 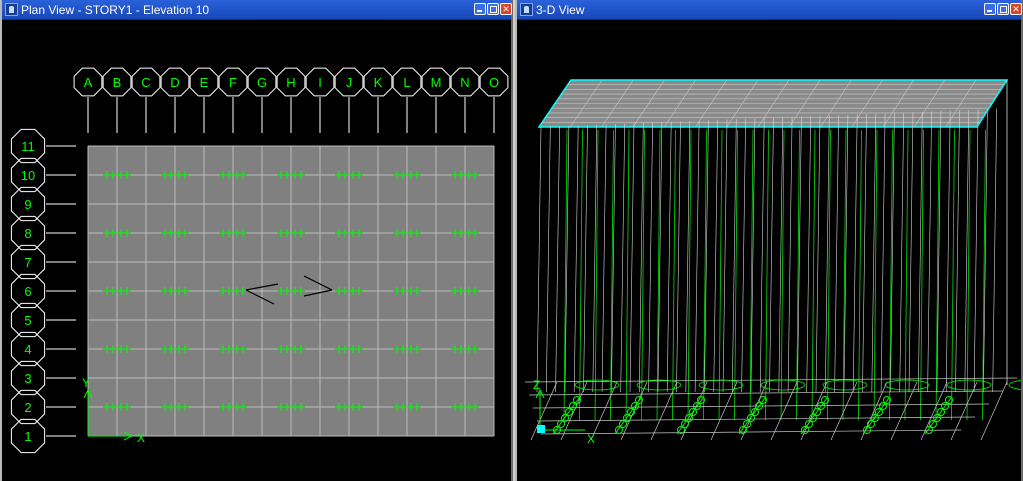 I want to click on grid-label: 4, so click(x=27, y=349).